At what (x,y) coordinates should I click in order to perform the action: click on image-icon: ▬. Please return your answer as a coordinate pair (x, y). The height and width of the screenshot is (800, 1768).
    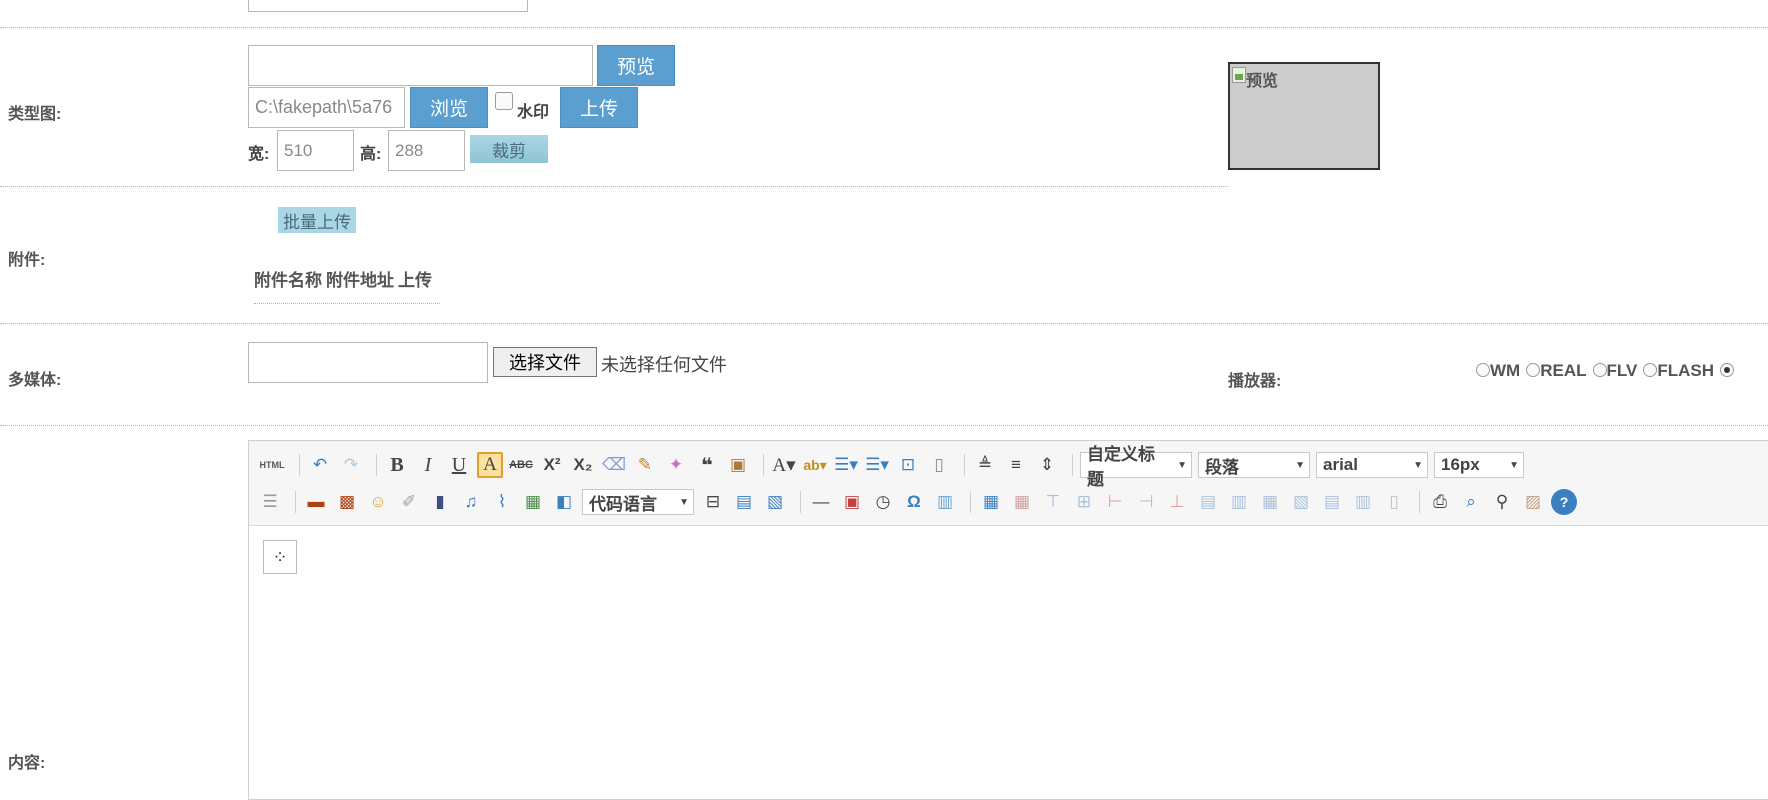
    Looking at the image, I should click on (316, 502).